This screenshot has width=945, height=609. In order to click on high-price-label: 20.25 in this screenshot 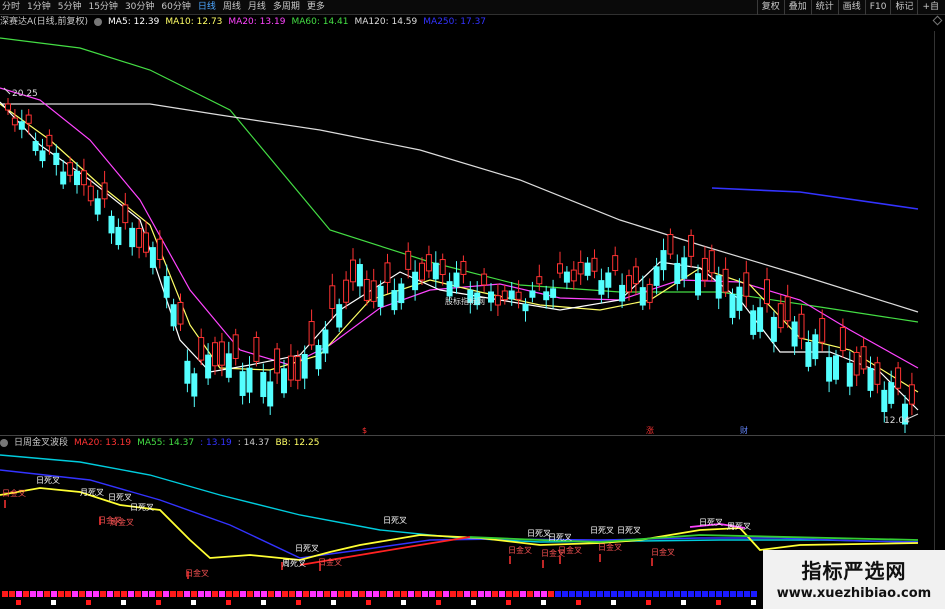, I will do `click(25, 94)`.